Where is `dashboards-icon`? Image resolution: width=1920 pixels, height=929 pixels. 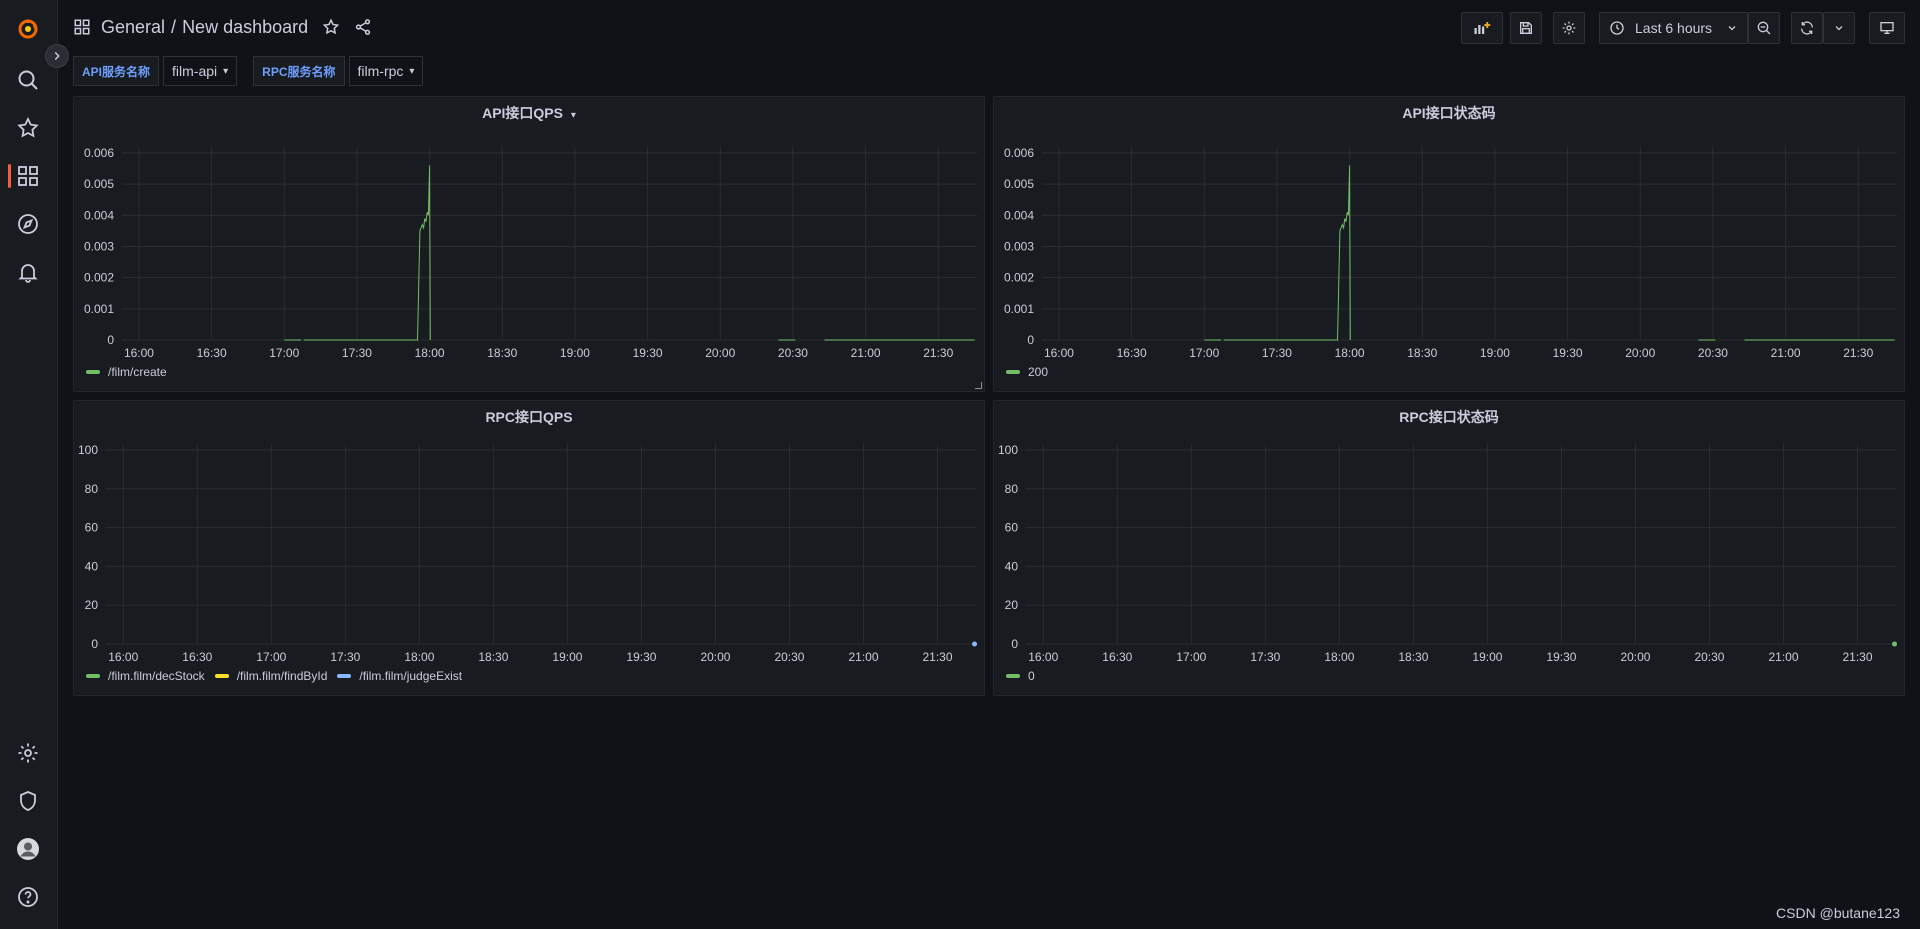
dashboards-icon is located at coordinates (28, 176).